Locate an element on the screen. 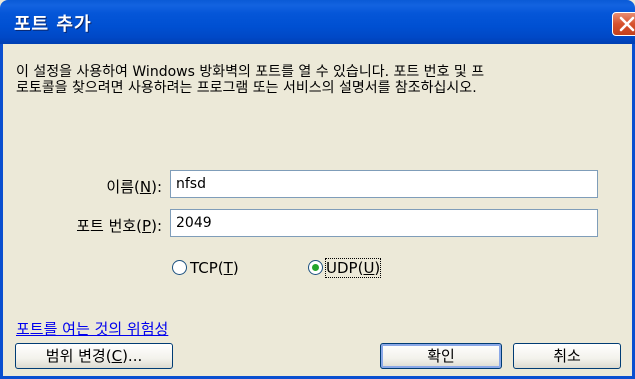 Image resolution: width=635 pixels, height=379 pixels. udp-radio-label: UDP(U) is located at coordinates (353, 268).